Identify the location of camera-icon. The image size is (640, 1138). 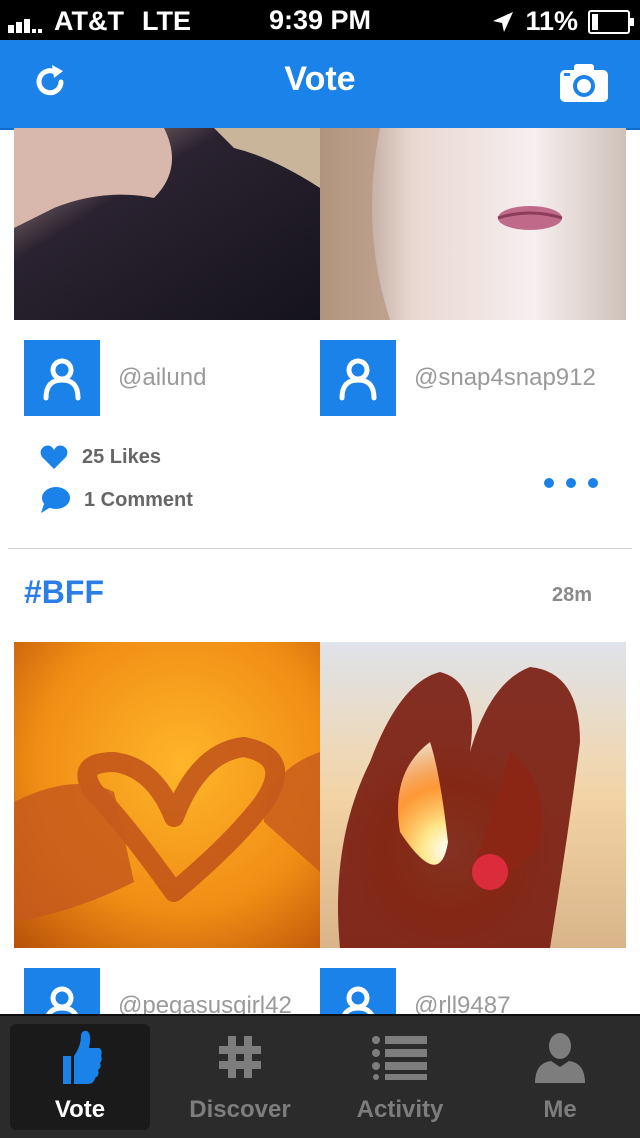
(584, 83).